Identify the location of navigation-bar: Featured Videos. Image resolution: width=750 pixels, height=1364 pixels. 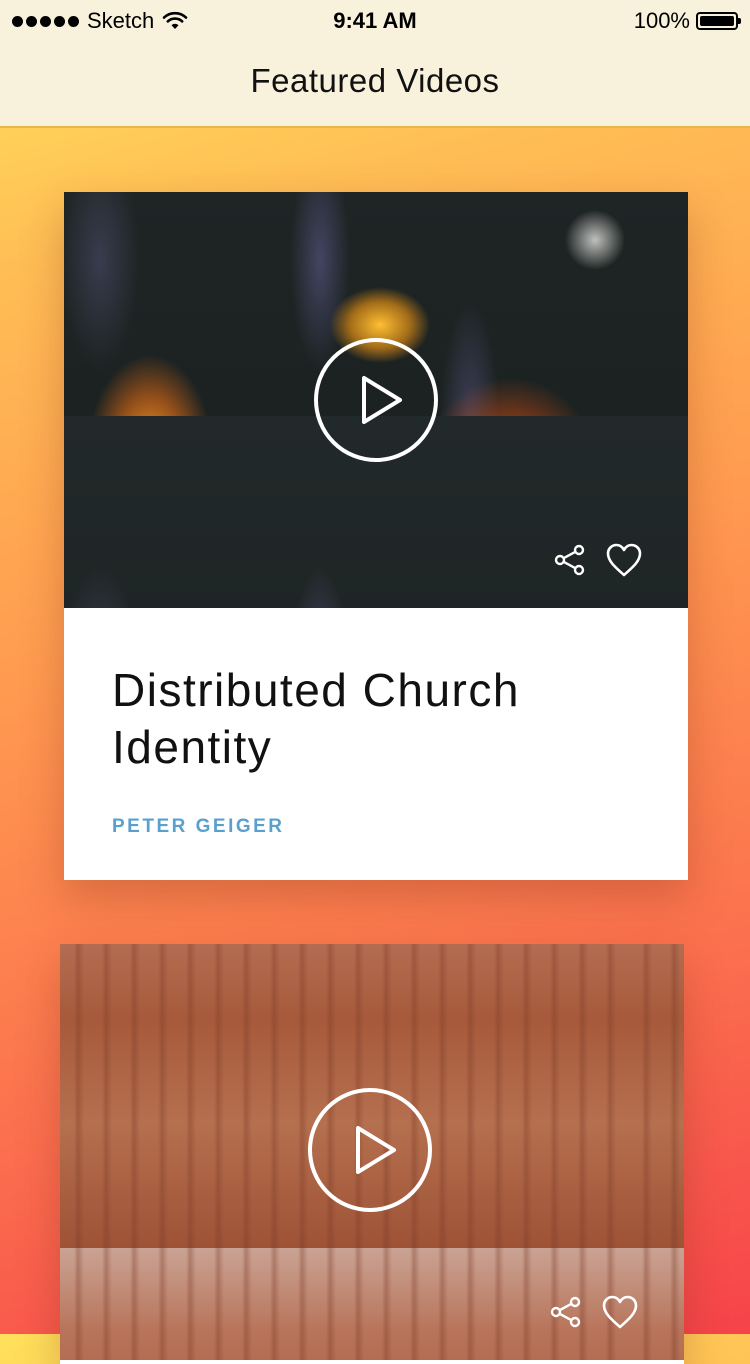
(375, 84).